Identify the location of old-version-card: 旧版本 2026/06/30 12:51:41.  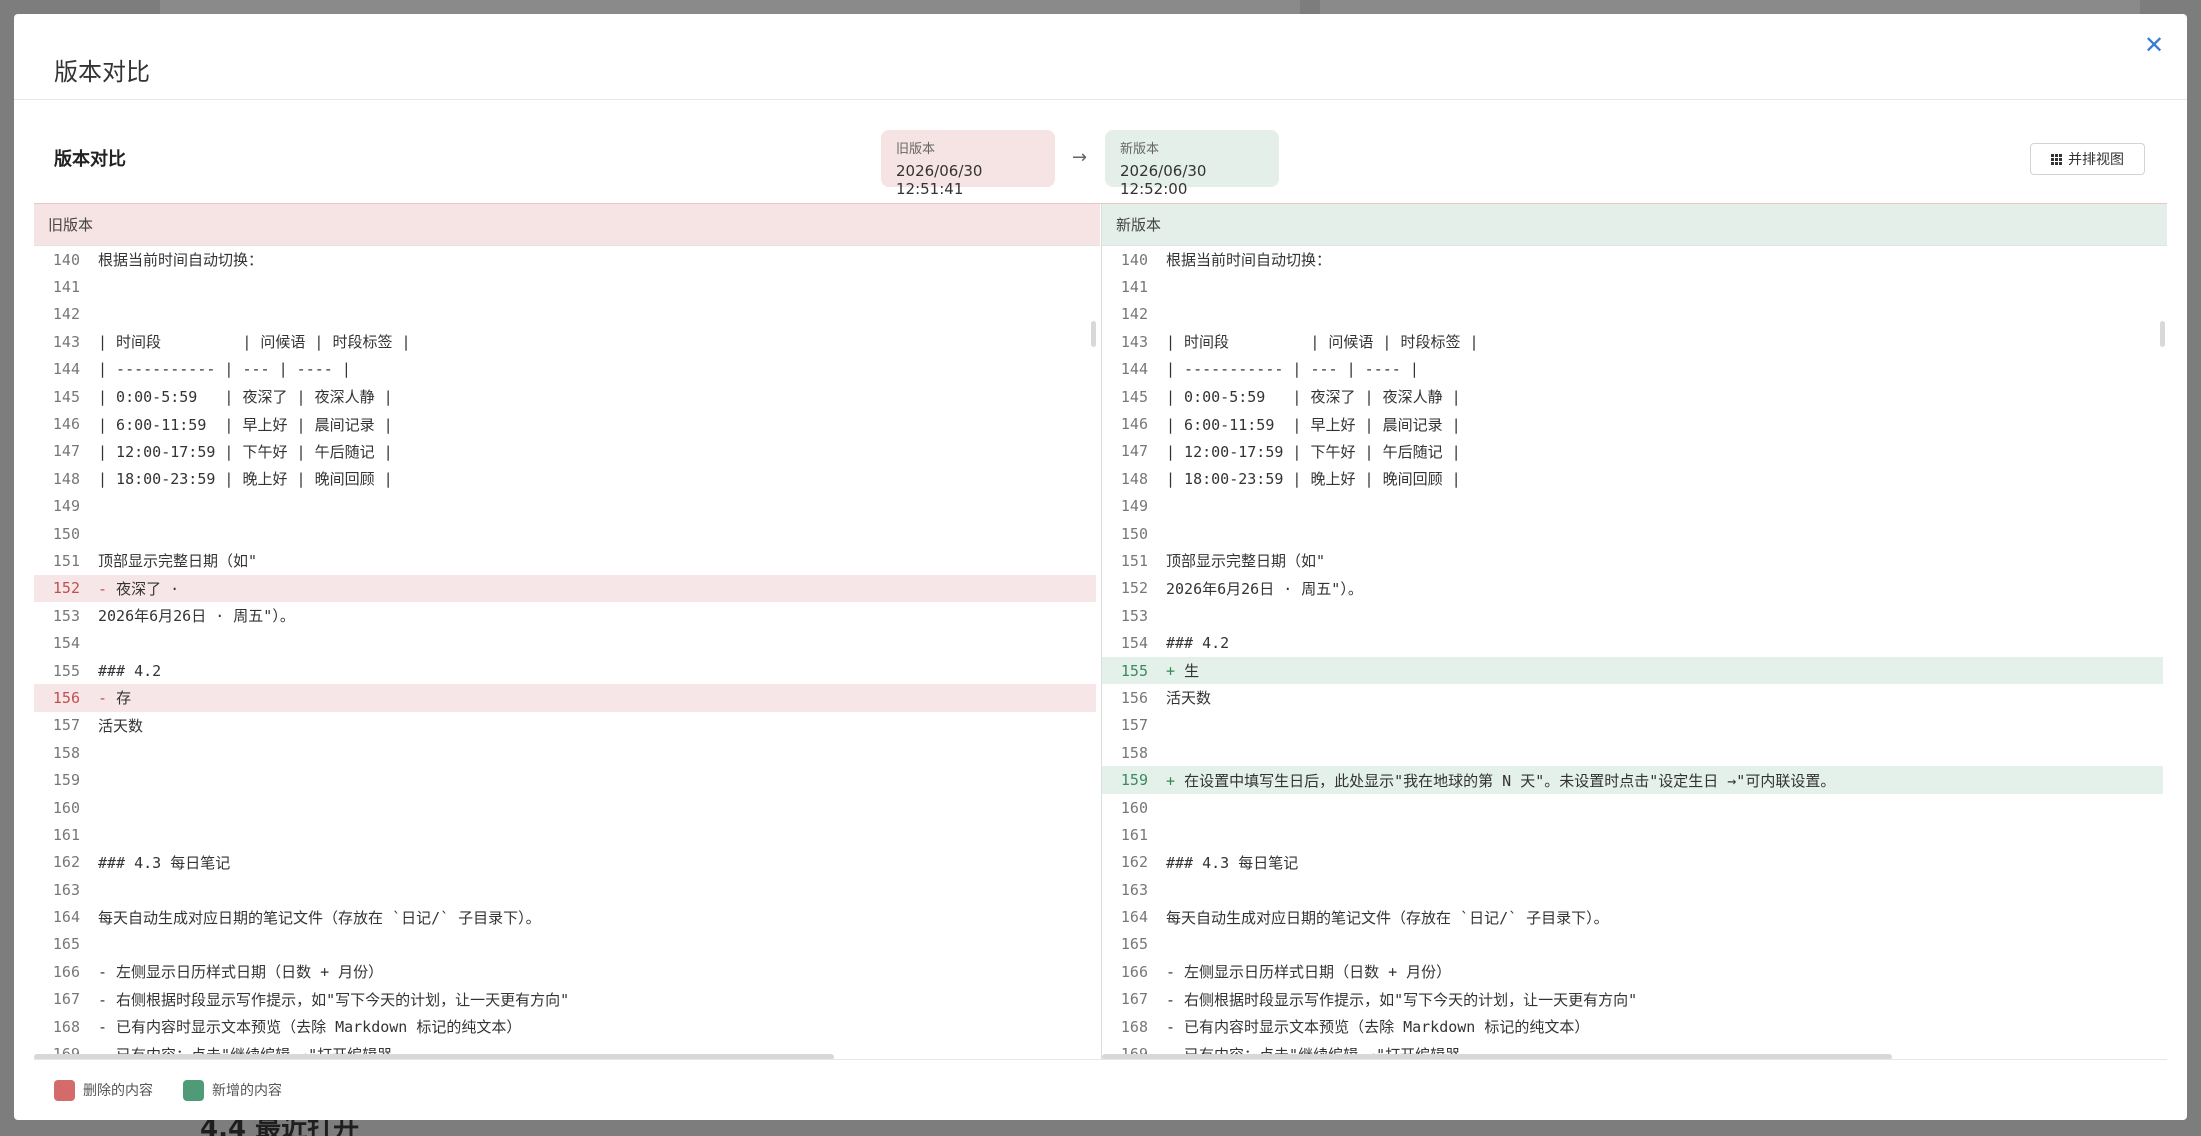
(968, 164).